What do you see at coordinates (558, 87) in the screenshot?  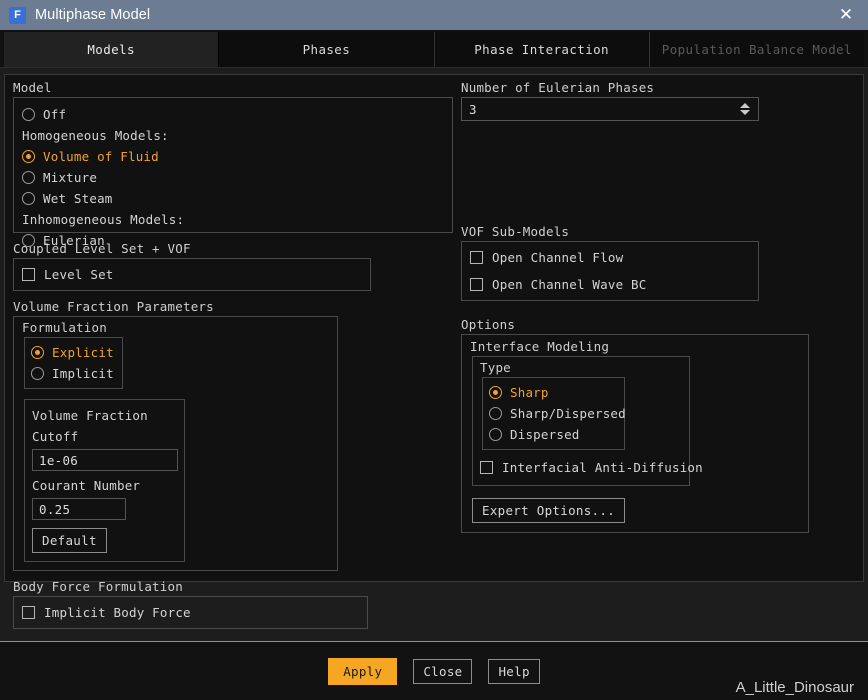 I see `eulerian-phases-label: Number of Eulerian Phases` at bounding box center [558, 87].